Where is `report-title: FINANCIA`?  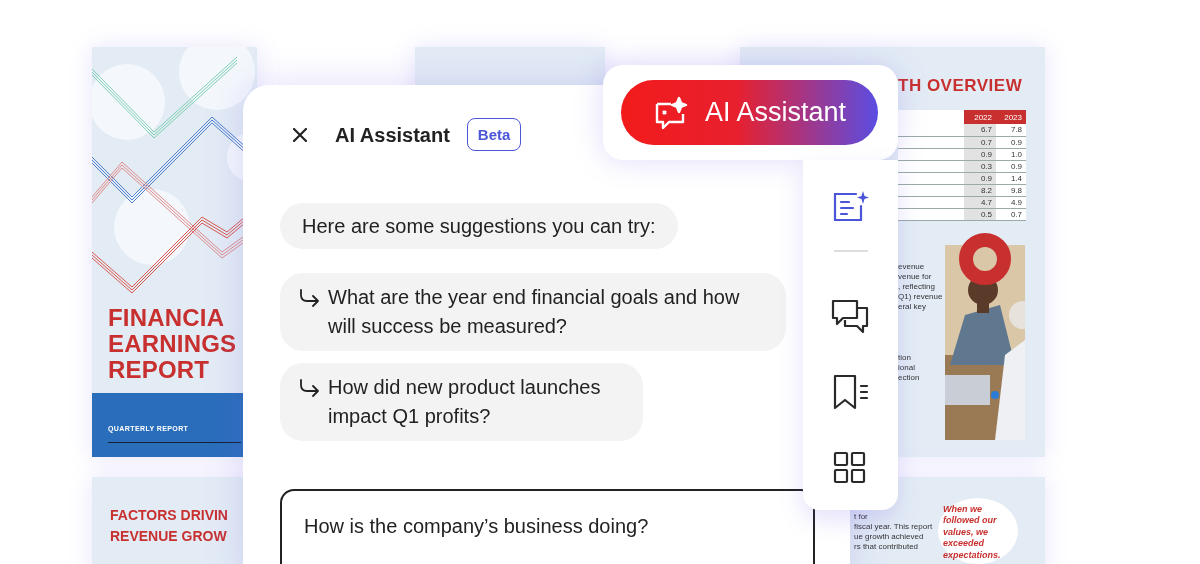 report-title: FINANCIA is located at coordinates (167, 318).